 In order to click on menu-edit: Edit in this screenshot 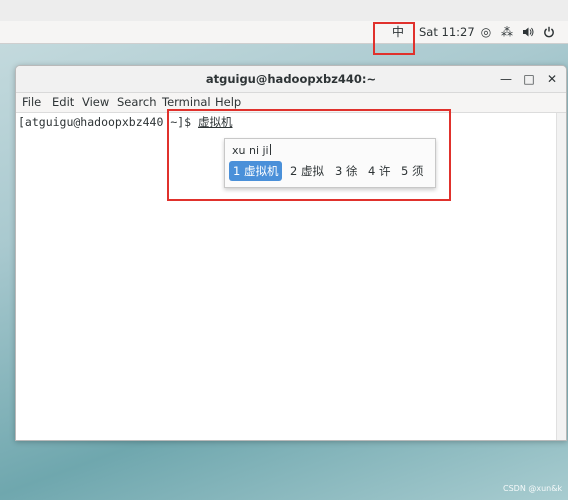, I will do `click(63, 102)`.